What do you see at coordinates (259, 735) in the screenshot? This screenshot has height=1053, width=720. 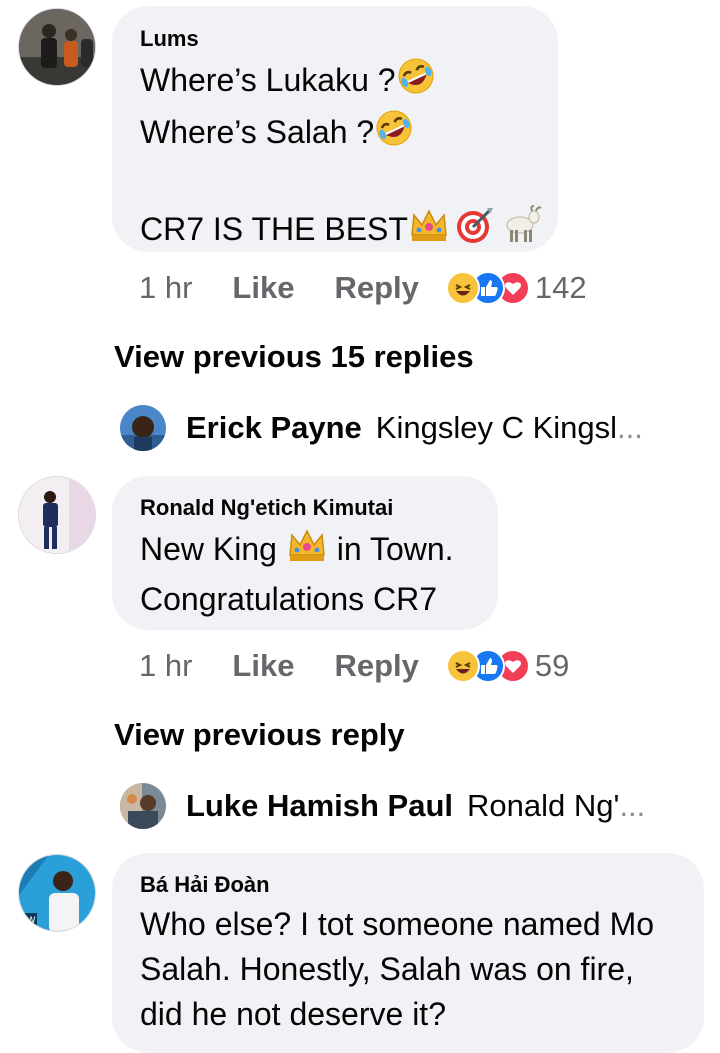 I see `view-previous-replies-link: View previous reply` at bounding box center [259, 735].